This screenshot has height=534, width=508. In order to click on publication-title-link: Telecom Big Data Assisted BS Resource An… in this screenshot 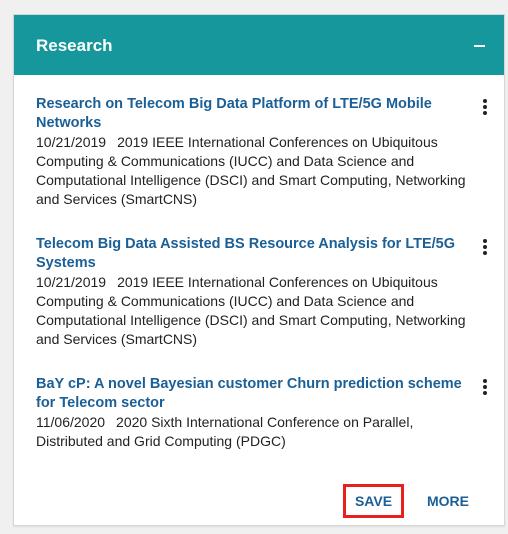, I will do `click(256, 254)`.